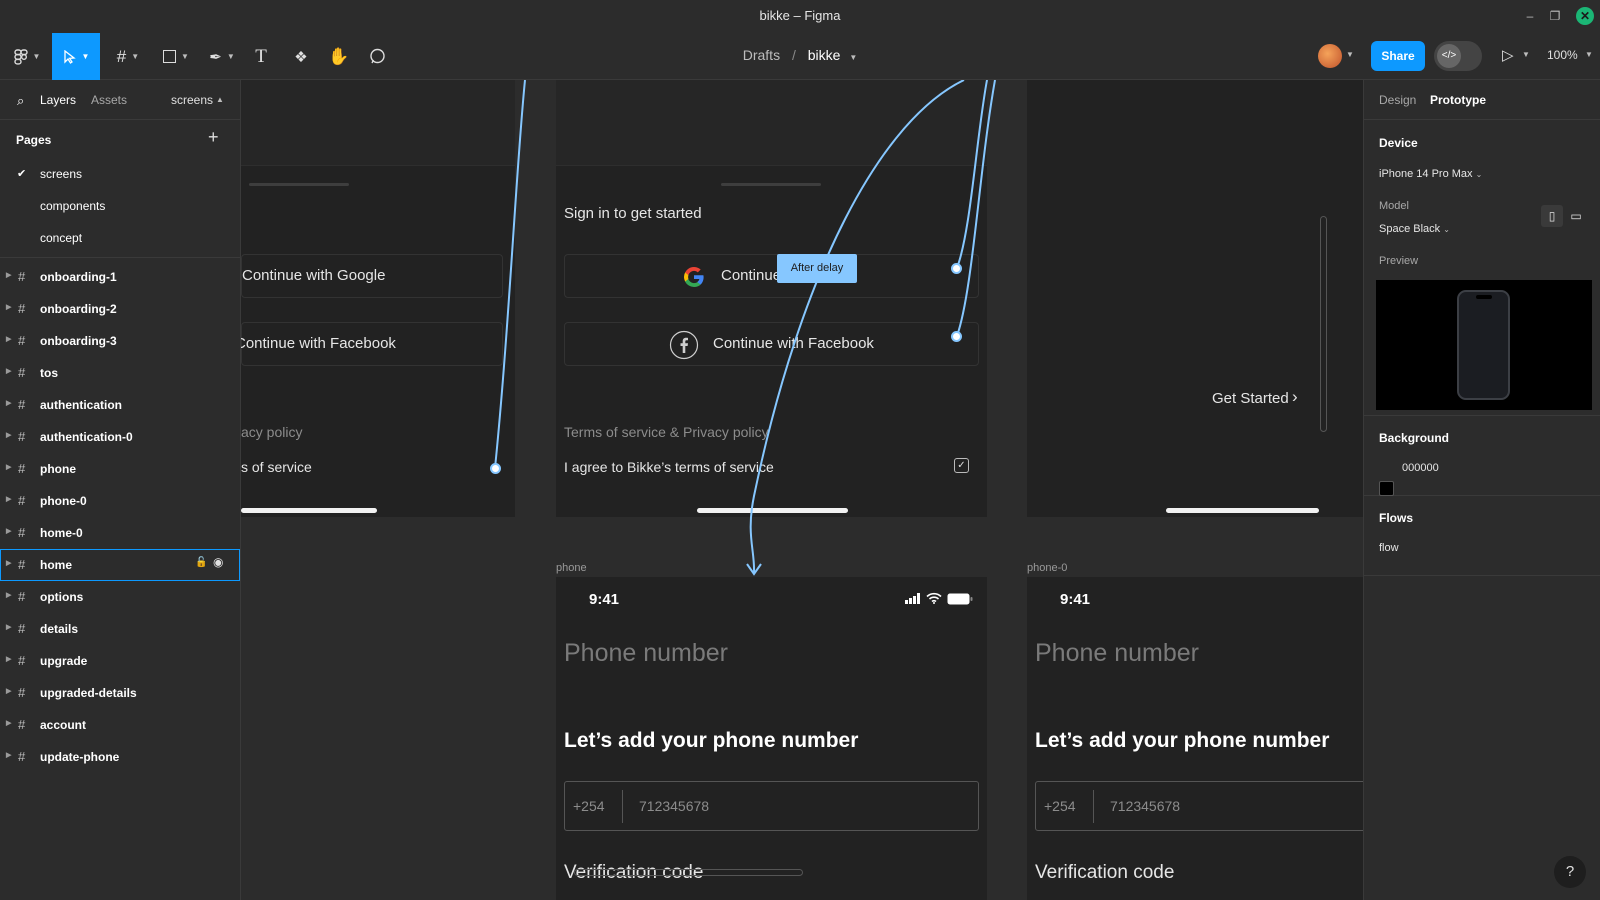 The width and height of the screenshot is (1600, 900). What do you see at coordinates (88, 693) in the screenshot?
I see `layer-label: upgraded-details` at bounding box center [88, 693].